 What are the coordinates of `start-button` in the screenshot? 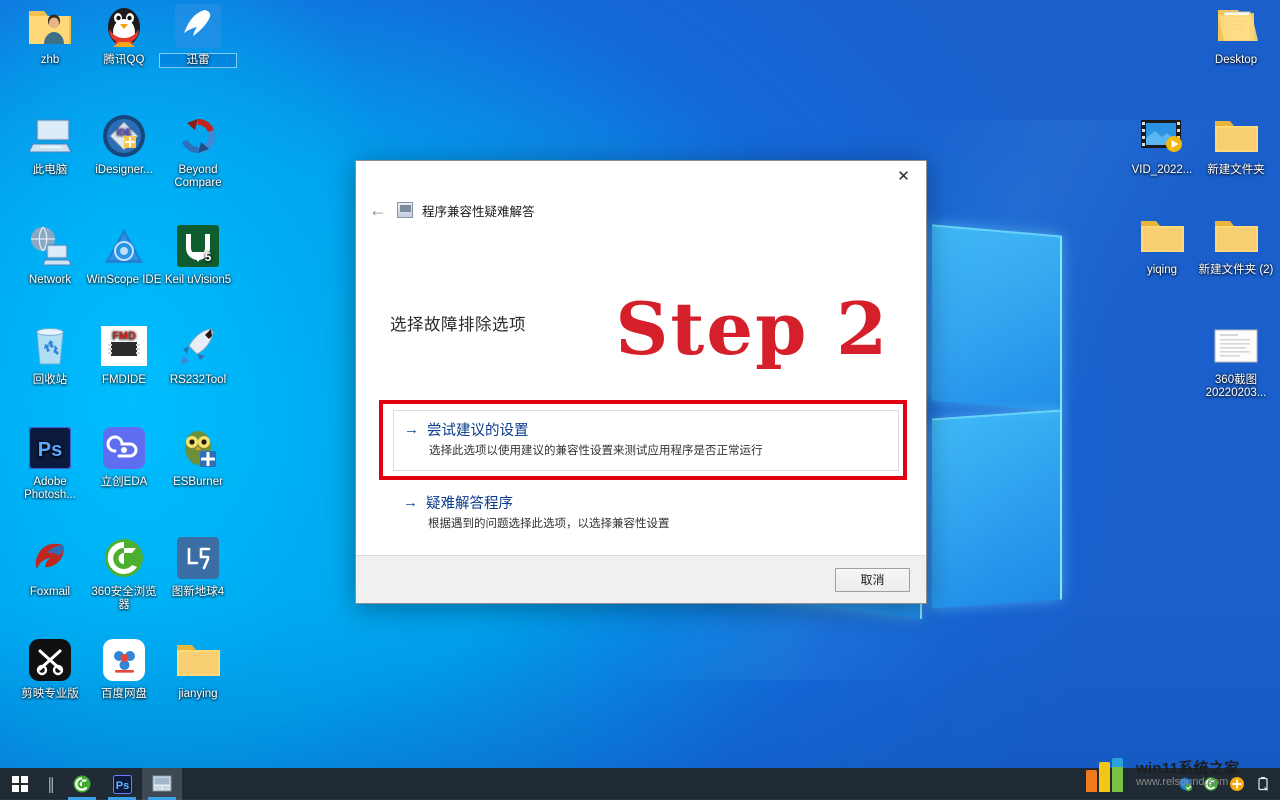 It's located at (20, 784).